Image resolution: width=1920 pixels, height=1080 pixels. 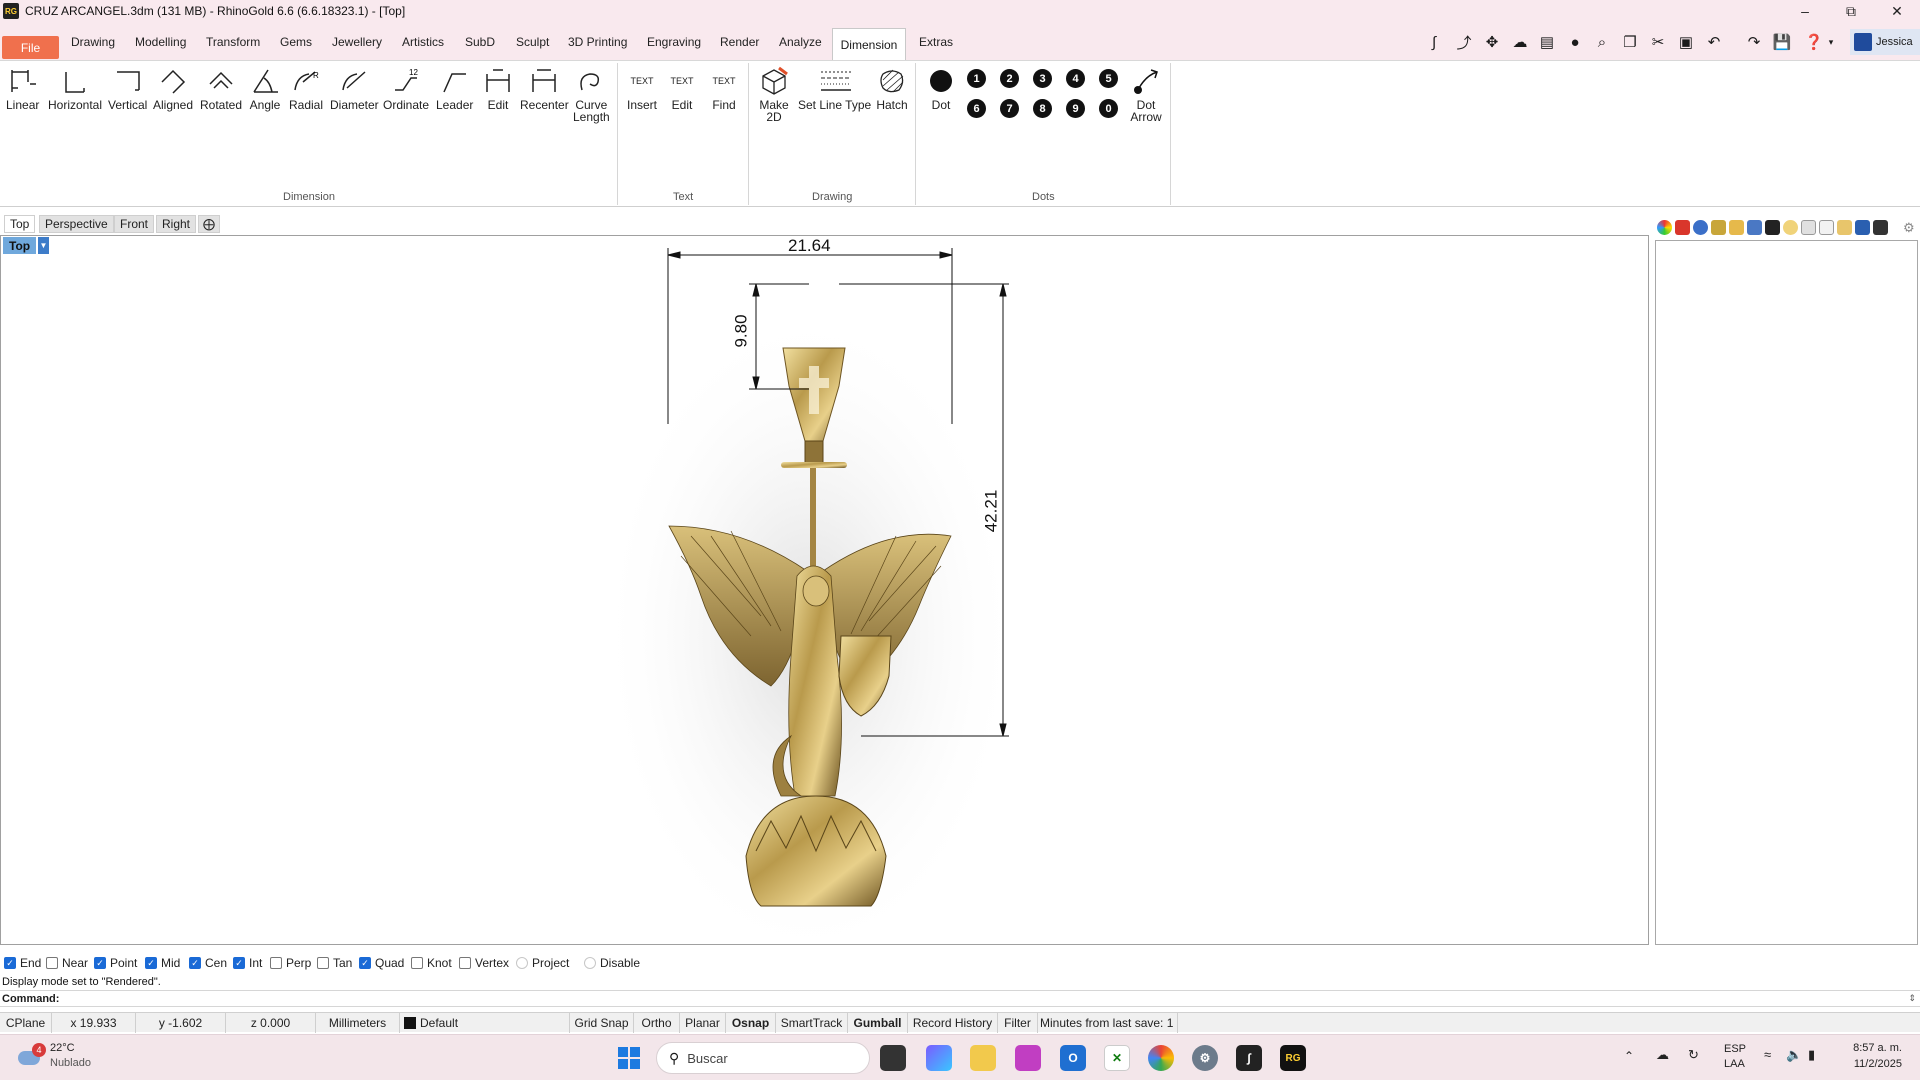 What do you see at coordinates (1682, 227) in the screenshot?
I see `gem-icon` at bounding box center [1682, 227].